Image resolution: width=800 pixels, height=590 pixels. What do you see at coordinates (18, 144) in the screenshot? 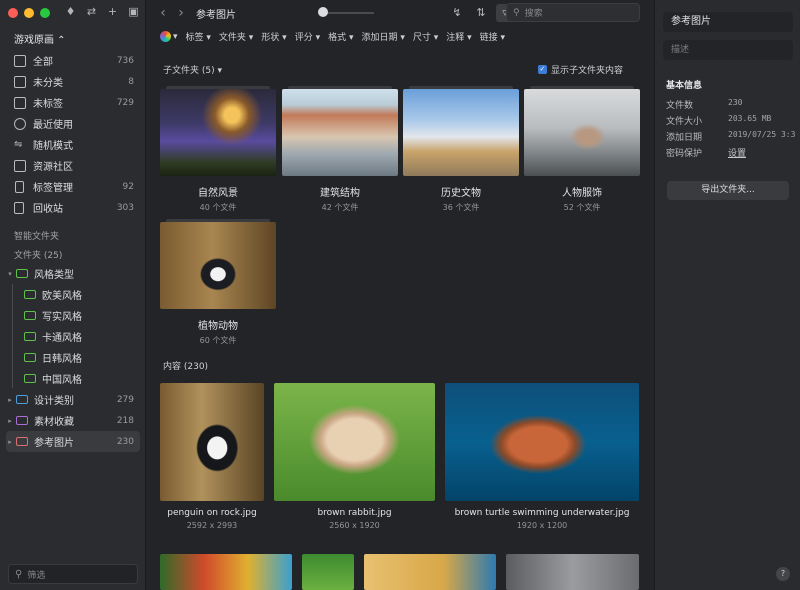
I see `shuffle-icon: ⇋` at bounding box center [18, 144].